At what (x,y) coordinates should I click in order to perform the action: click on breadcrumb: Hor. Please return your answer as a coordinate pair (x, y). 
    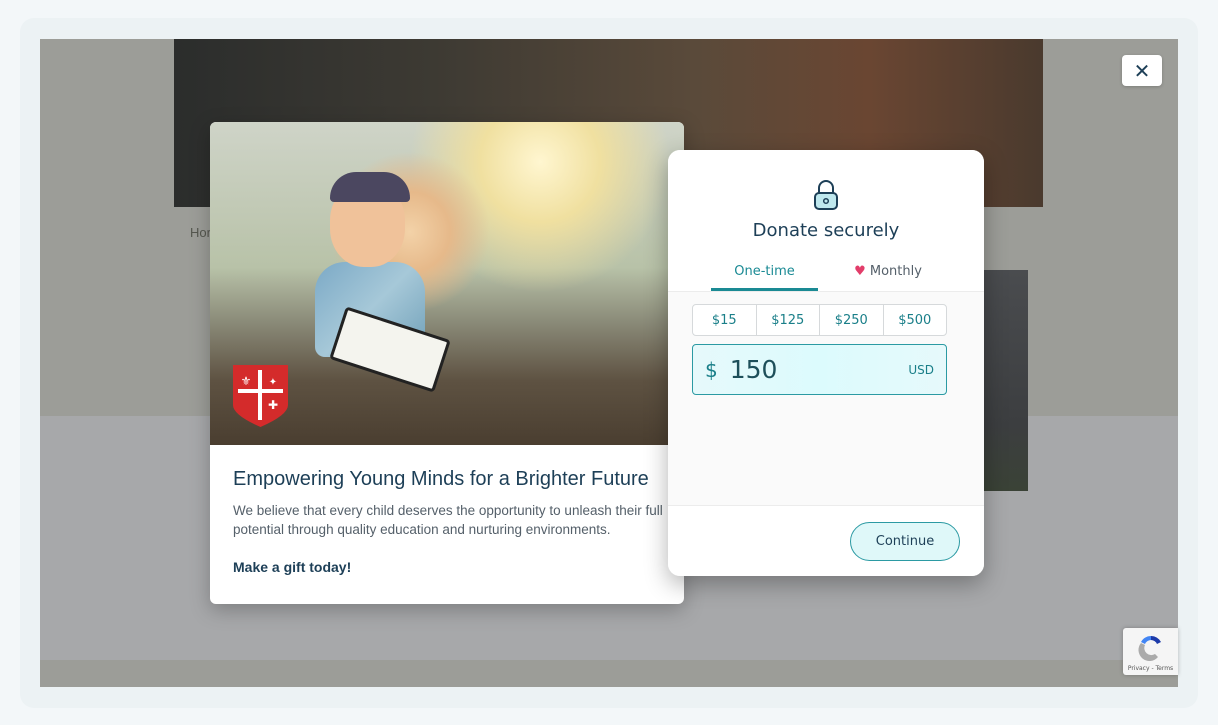
    Looking at the image, I should click on (200, 232).